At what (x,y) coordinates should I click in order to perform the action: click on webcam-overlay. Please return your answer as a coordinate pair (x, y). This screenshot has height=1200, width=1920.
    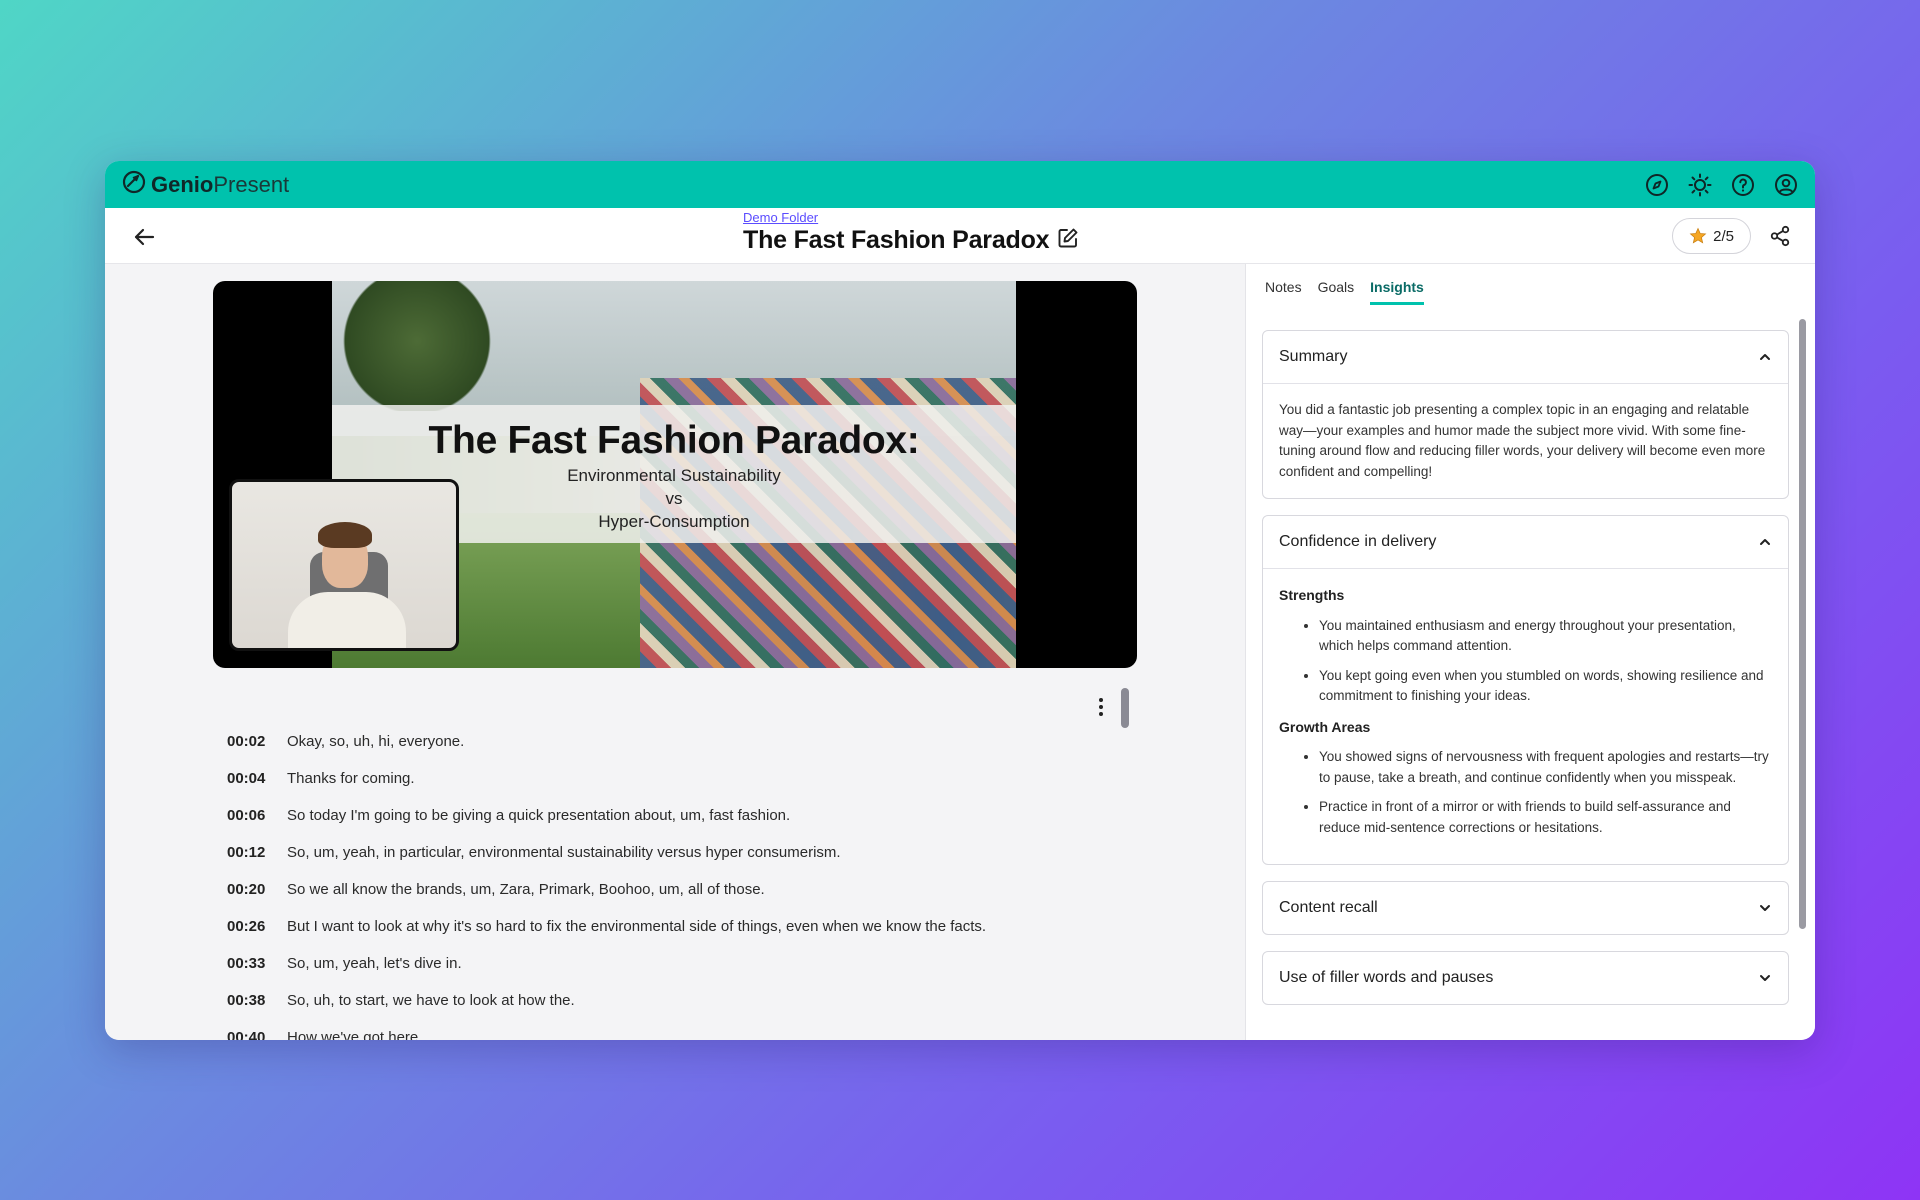
    Looking at the image, I should click on (344, 565).